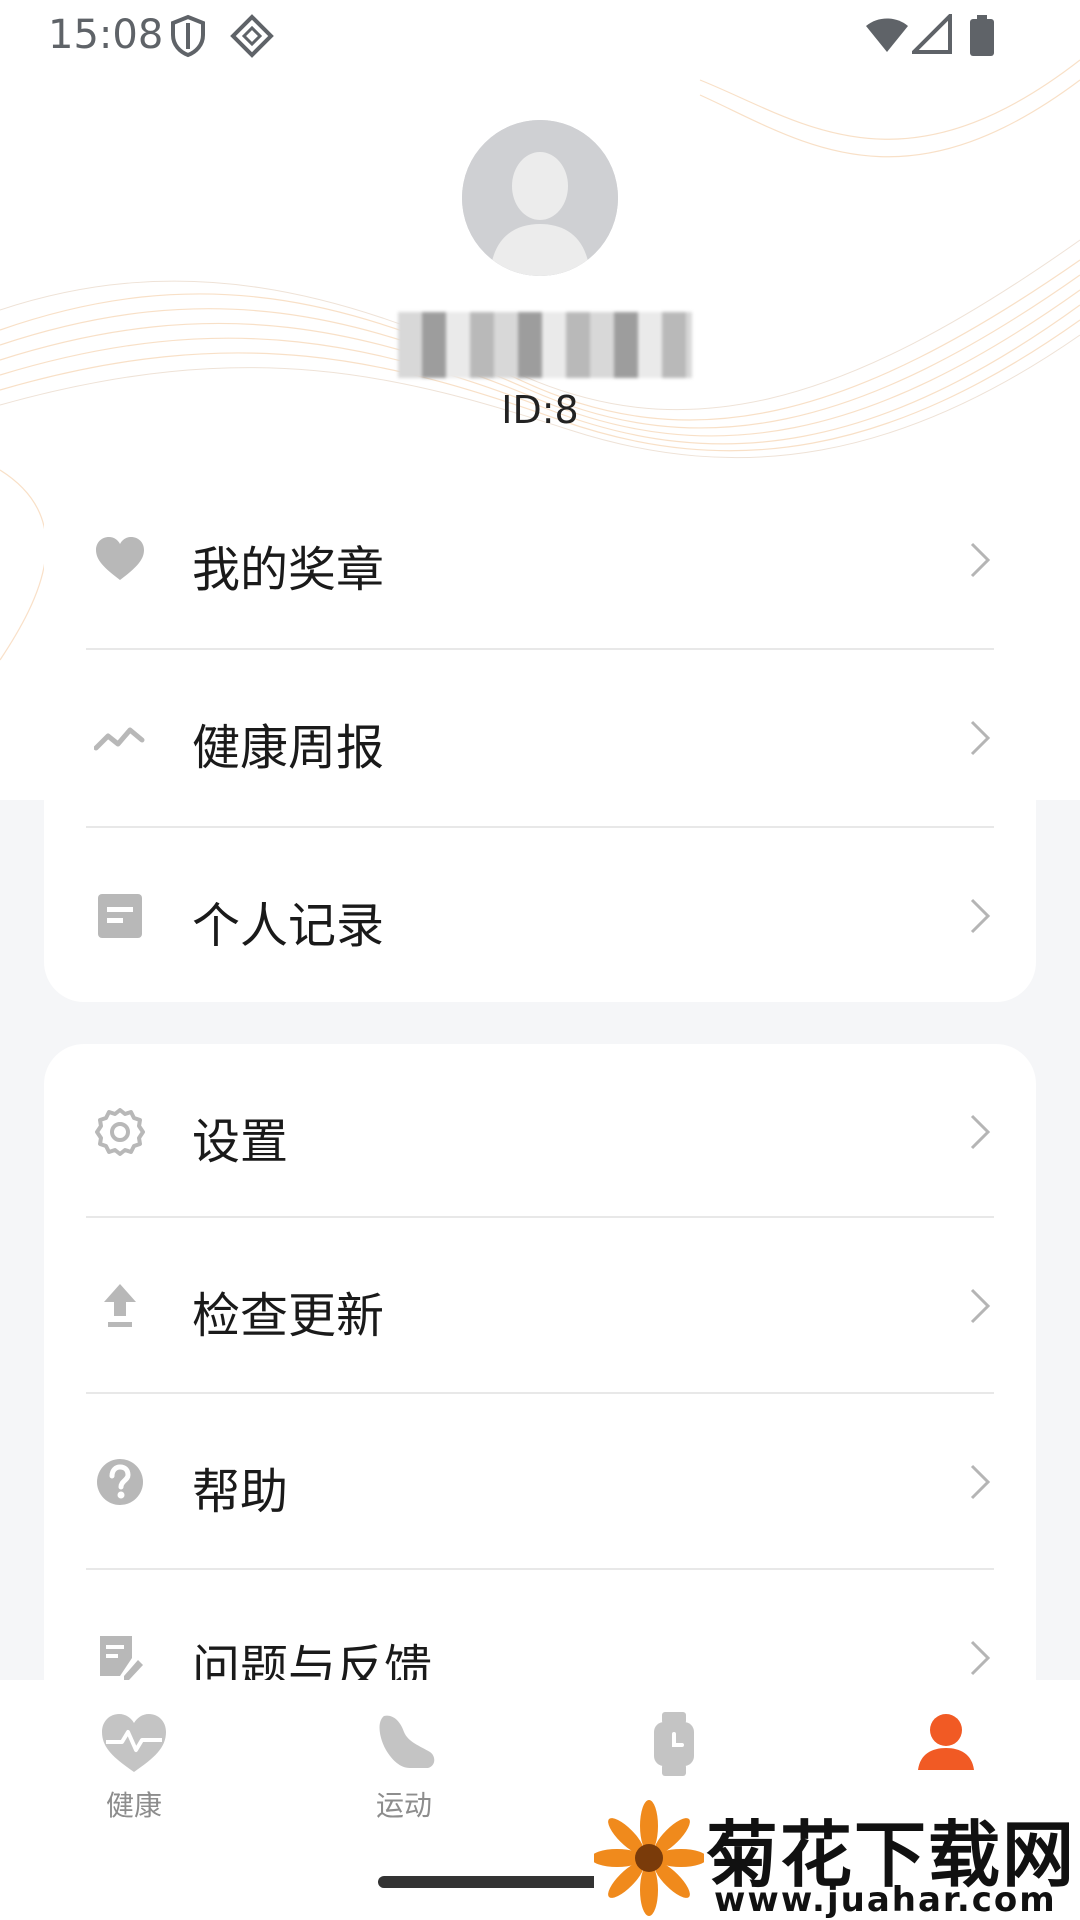 Image resolution: width=1080 pixels, height=1920 pixels. Describe the element at coordinates (240, 1142) in the screenshot. I see `menu-label: 设置` at that location.